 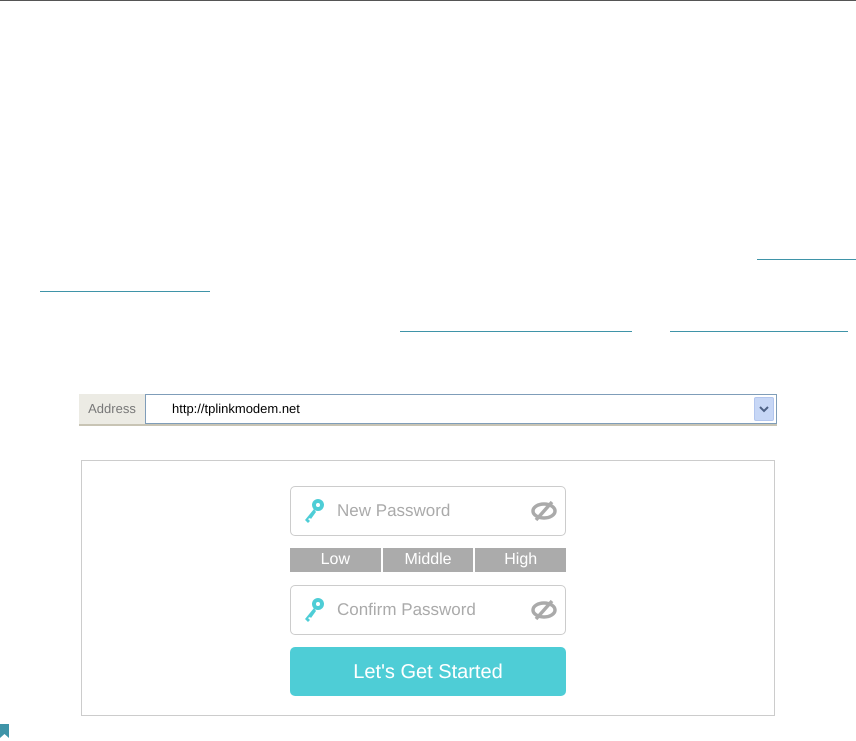 What do you see at coordinates (112, 409) in the screenshot?
I see `address-label: Address` at bounding box center [112, 409].